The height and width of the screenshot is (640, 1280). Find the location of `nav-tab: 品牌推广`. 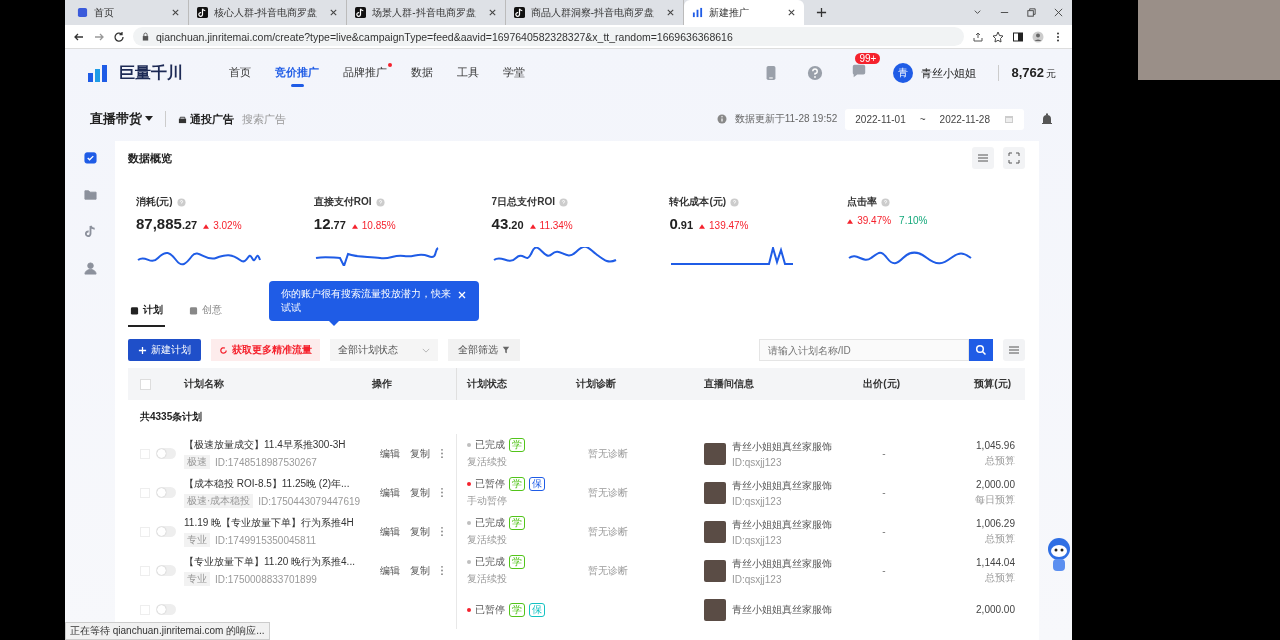

nav-tab: 品牌推广 is located at coordinates (367, 73).